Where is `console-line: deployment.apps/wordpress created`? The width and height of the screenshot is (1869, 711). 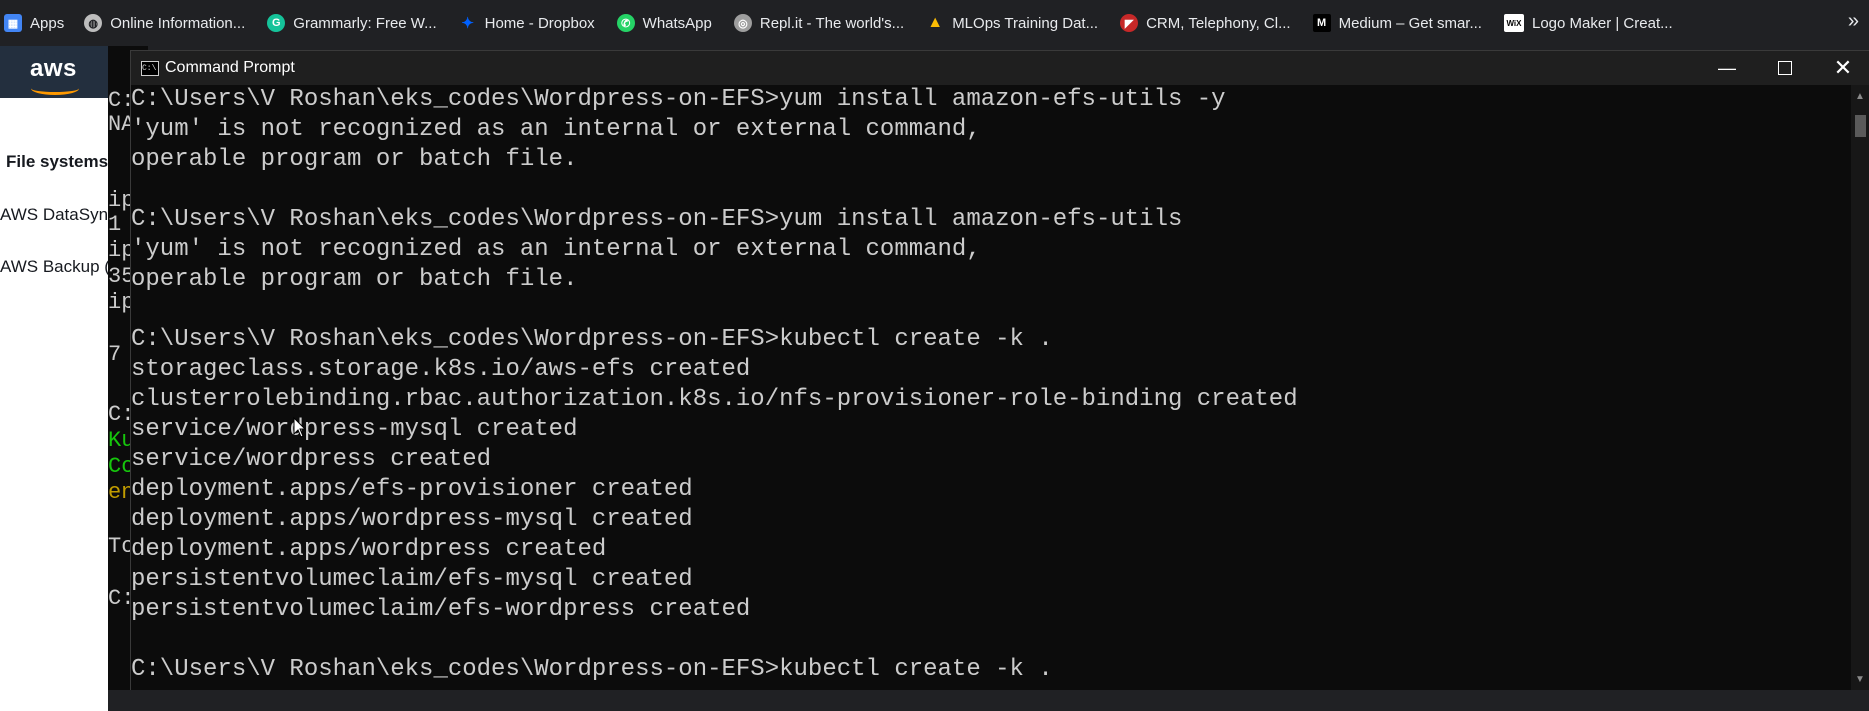
console-line: deployment.apps/wordpress created is located at coordinates (369, 549).